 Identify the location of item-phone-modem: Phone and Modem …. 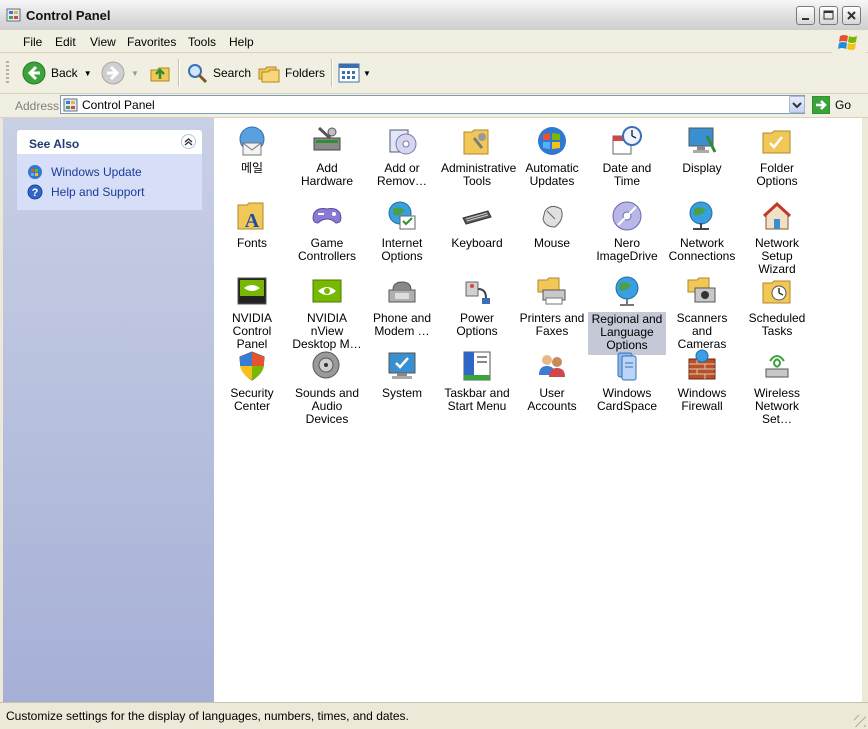
(402, 306).